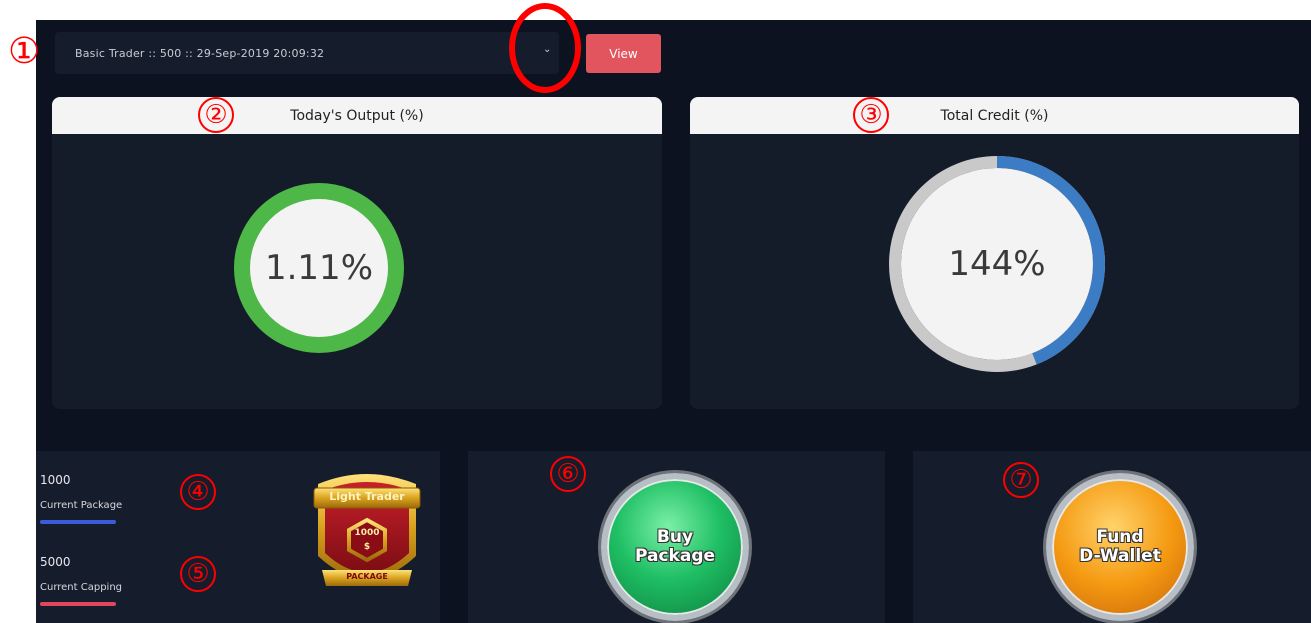  Describe the element at coordinates (55, 562) in the screenshot. I see `capping-value: 5000` at that location.